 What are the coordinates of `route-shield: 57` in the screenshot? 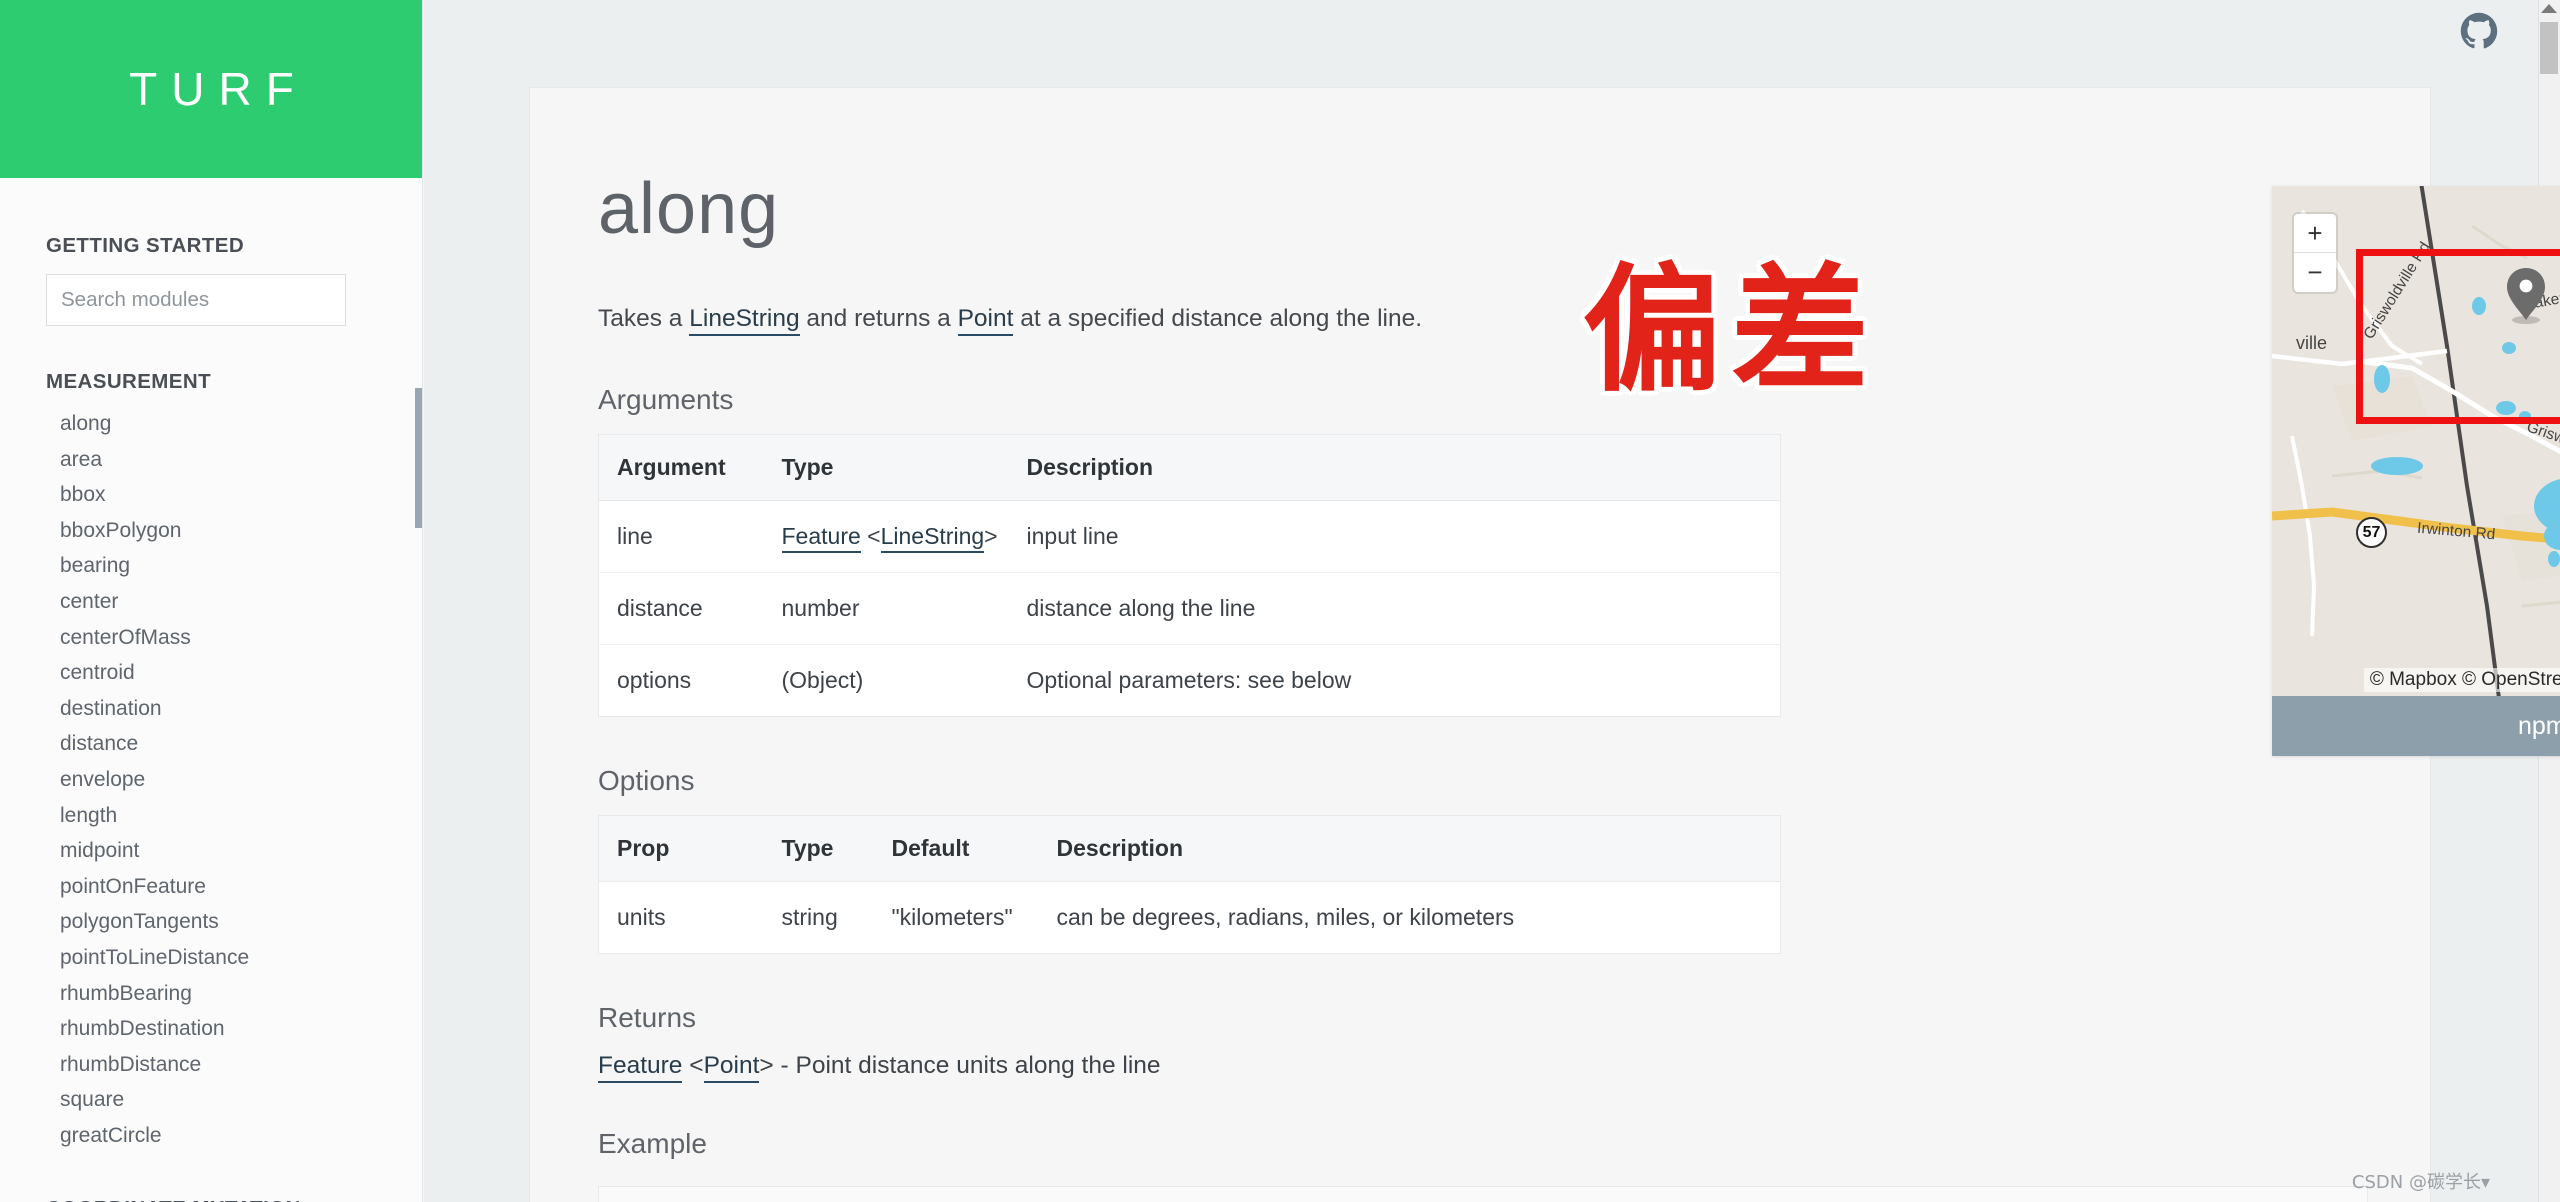 It's located at (2371, 532).